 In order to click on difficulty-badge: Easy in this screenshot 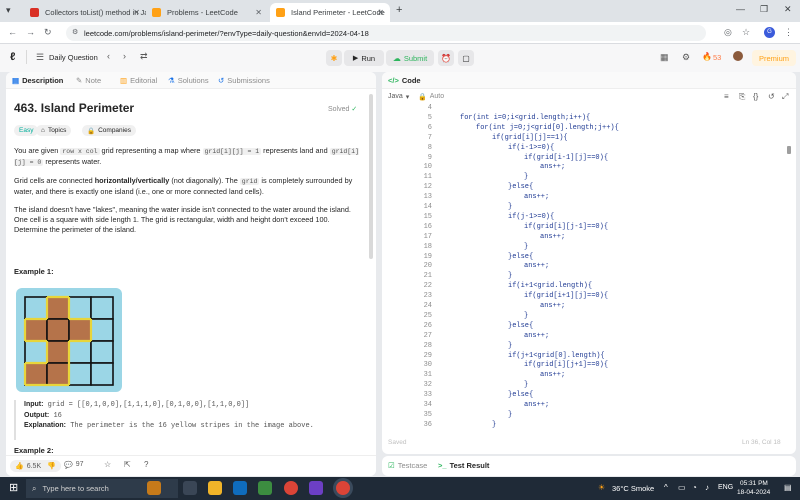, I will do `click(26, 130)`.